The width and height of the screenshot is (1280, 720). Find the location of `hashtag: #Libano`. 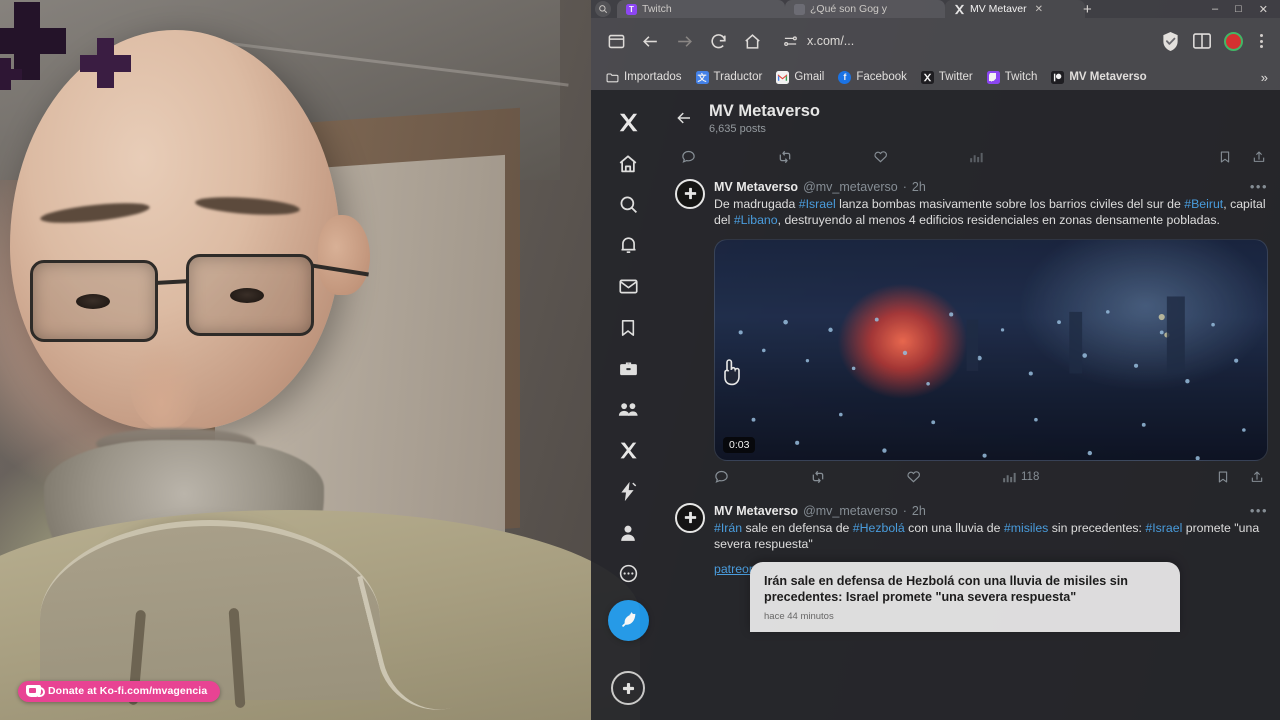

hashtag: #Libano is located at coordinates (756, 220).